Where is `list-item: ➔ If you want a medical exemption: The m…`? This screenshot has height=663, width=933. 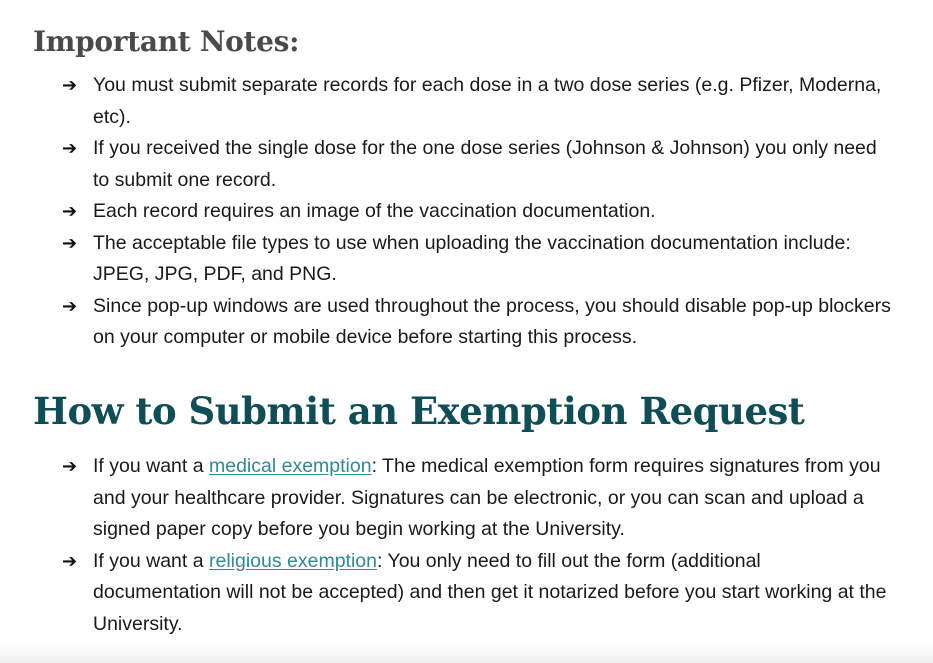
list-item: ➔ If you want a medical exemption: The m… is located at coordinates (466, 498).